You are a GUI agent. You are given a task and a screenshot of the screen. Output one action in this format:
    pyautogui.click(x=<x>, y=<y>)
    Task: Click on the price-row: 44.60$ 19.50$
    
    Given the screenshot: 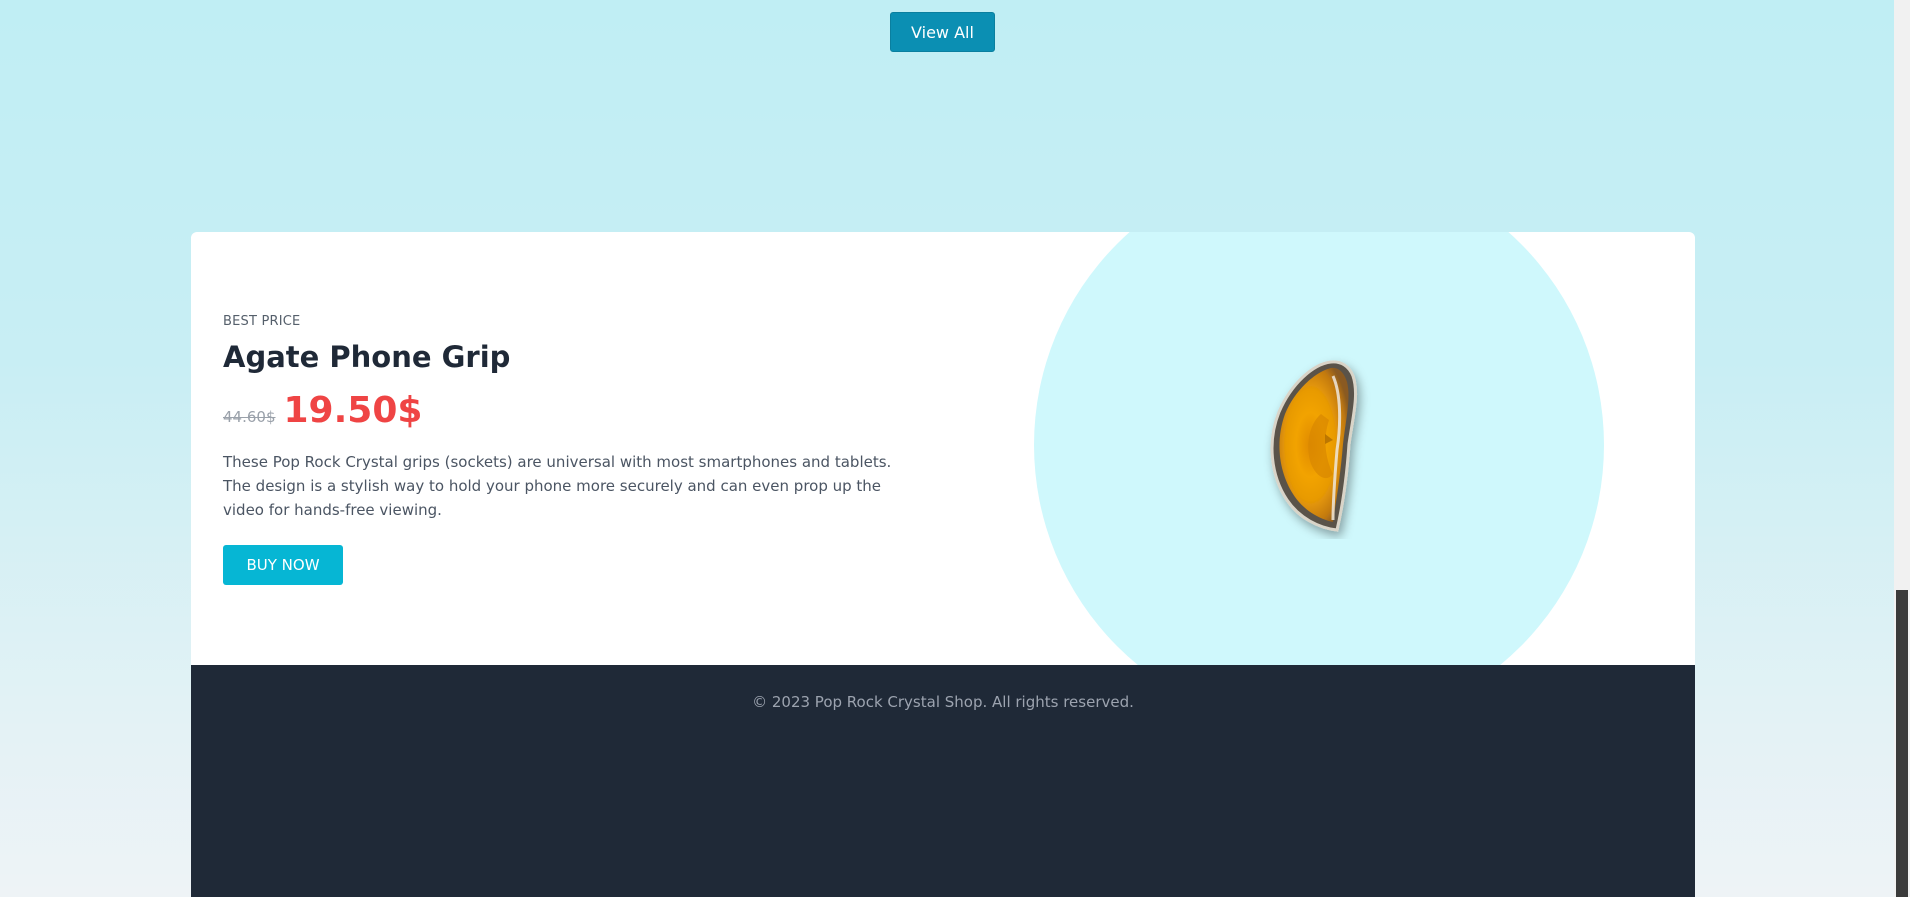 What is the action you would take?
    pyautogui.click(x=322, y=410)
    